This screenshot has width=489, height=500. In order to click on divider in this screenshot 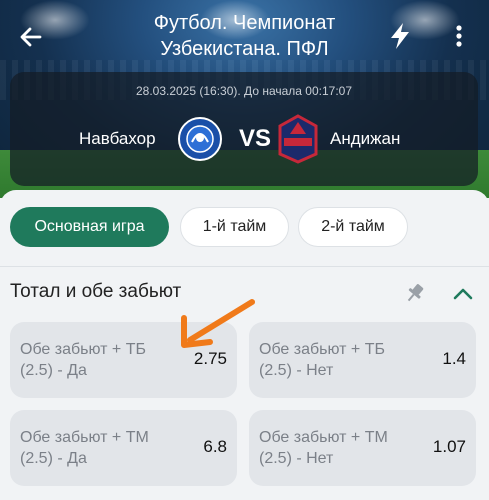, I will do `click(244, 266)`.